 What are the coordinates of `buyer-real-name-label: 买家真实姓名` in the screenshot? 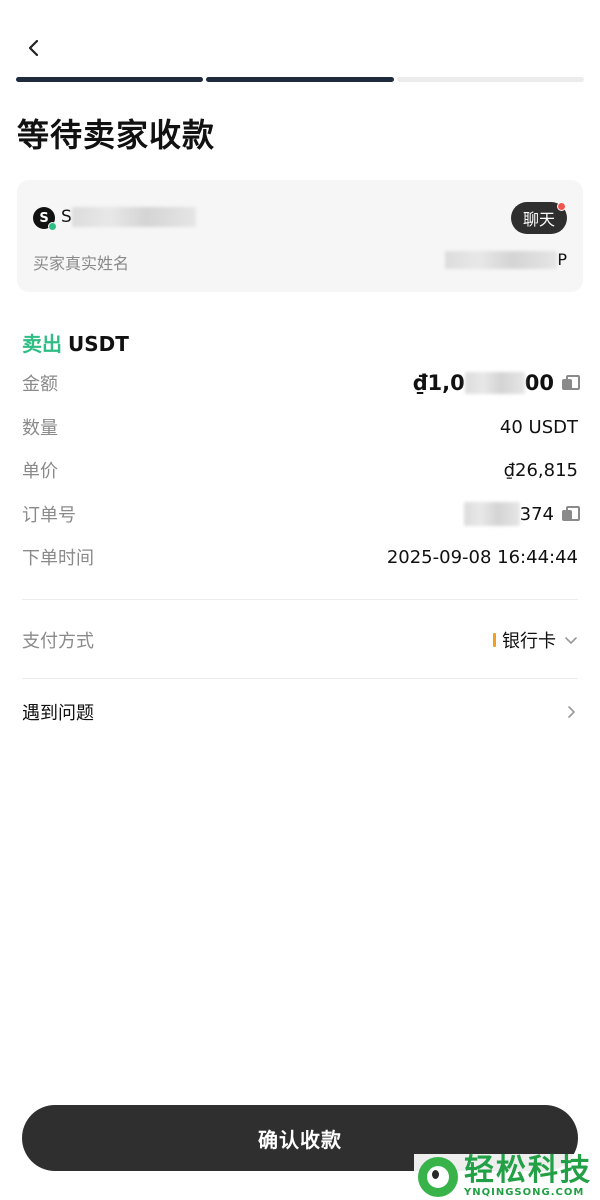 It's located at (81, 263).